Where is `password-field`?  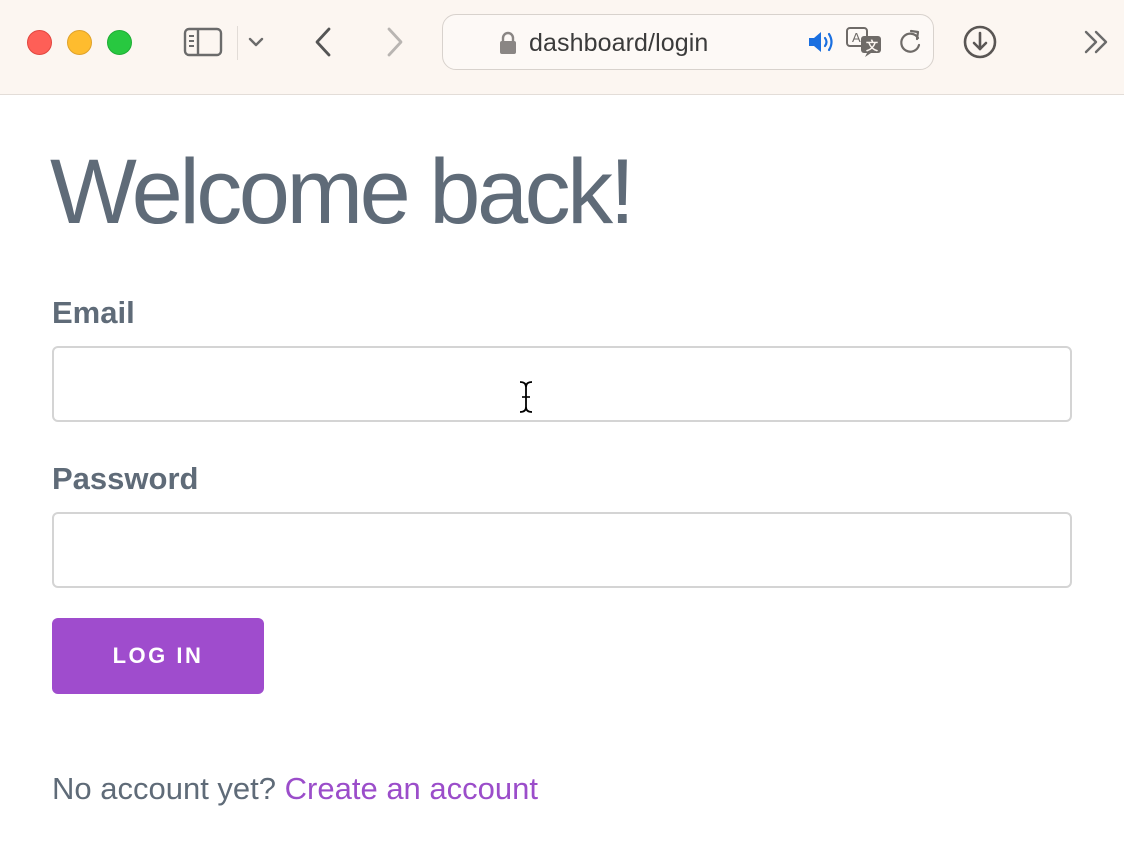
password-field is located at coordinates (562, 550).